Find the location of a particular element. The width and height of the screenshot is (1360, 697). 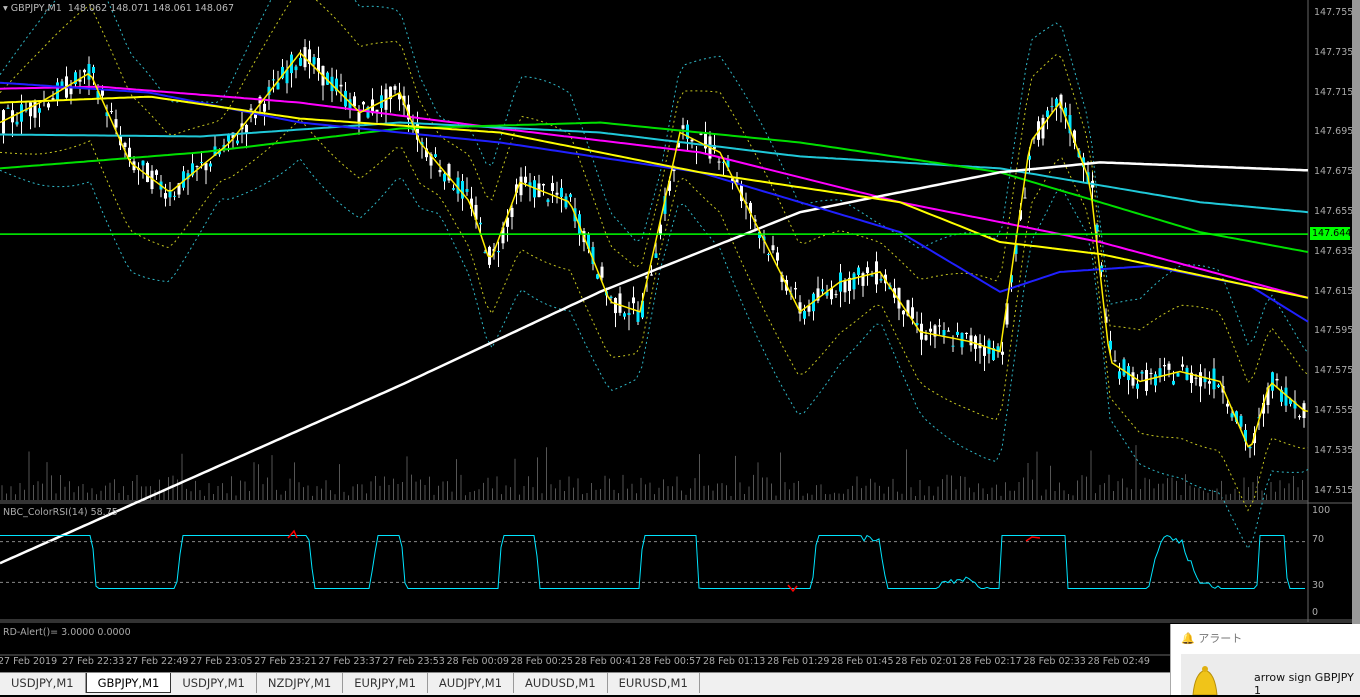

ma-cyan is located at coordinates (654, 167).